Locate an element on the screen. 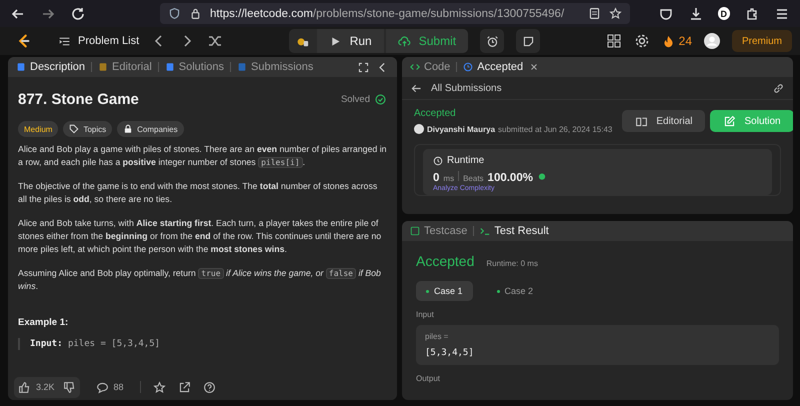 The image size is (800, 406). example-title: Example 1: is located at coordinates (44, 322).